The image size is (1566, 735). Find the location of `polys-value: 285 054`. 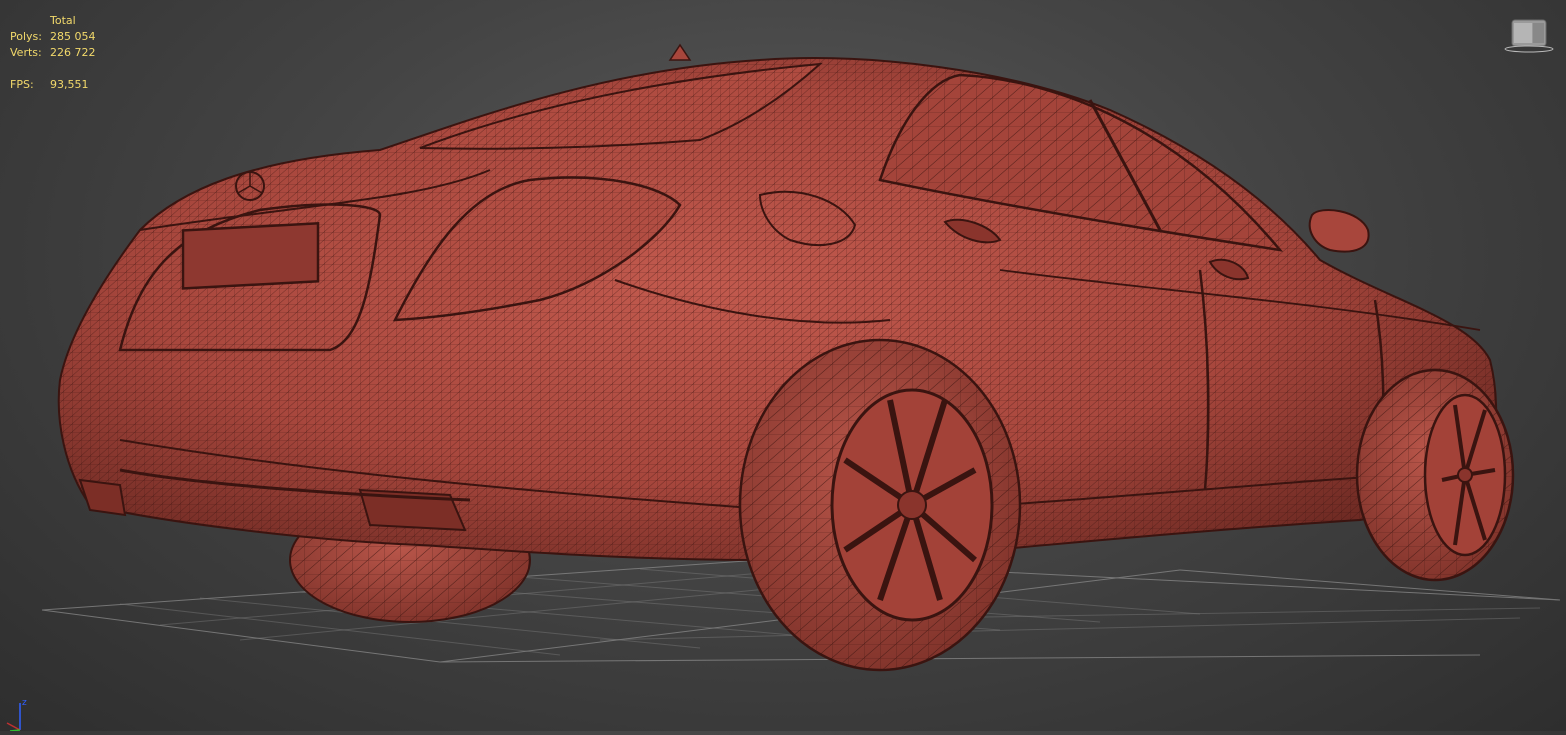

polys-value: 285 054 is located at coordinates (73, 36).